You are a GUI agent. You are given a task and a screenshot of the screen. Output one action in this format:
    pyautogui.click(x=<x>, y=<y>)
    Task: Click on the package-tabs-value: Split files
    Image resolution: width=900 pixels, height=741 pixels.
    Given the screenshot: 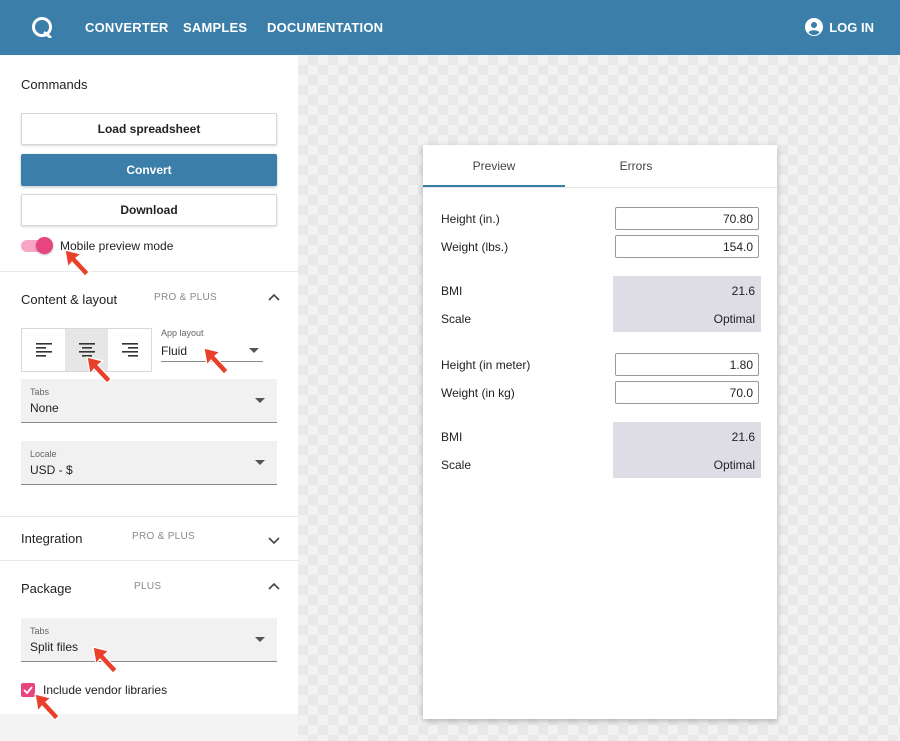 What is the action you would take?
    pyautogui.click(x=54, y=647)
    